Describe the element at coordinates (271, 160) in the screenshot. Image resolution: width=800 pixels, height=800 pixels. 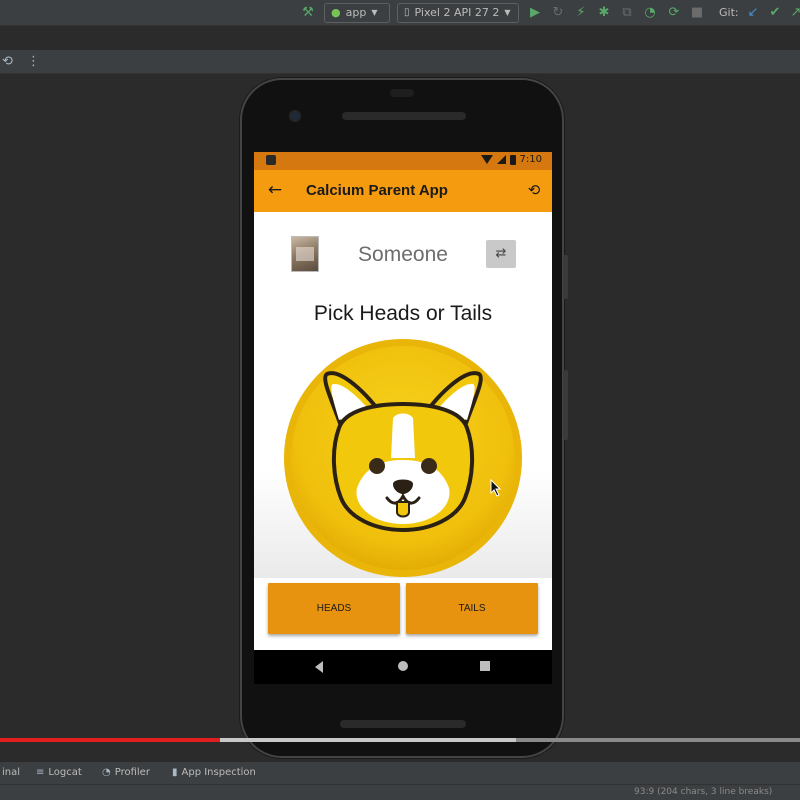
I see `sim-icon` at that location.